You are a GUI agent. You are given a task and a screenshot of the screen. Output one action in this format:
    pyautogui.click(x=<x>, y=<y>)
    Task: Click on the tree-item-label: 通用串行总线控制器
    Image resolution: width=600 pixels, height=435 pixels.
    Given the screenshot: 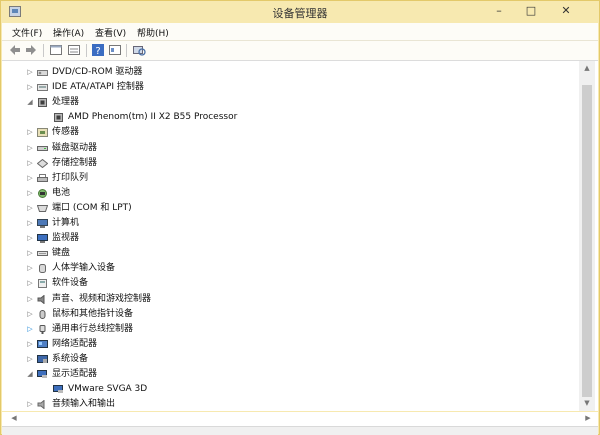 What is the action you would take?
    pyautogui.click(x=93, y=328)
    